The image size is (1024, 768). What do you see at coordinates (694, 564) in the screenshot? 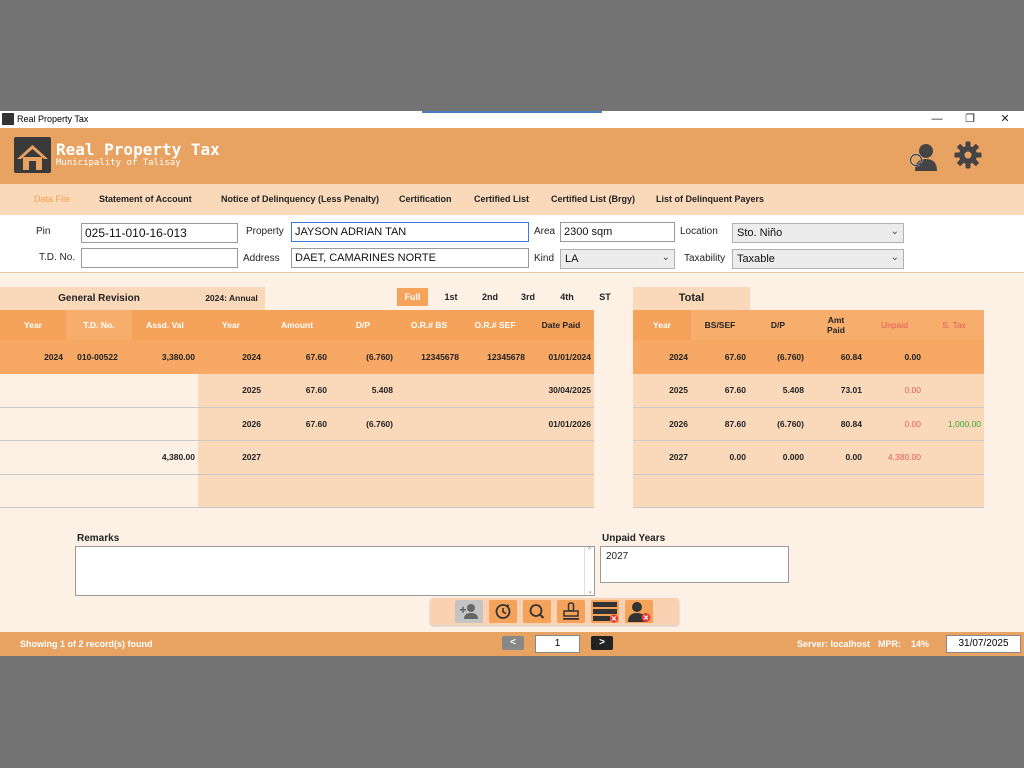
I see `unpaid-years-field: 2027` at bounding box center [694, 564].